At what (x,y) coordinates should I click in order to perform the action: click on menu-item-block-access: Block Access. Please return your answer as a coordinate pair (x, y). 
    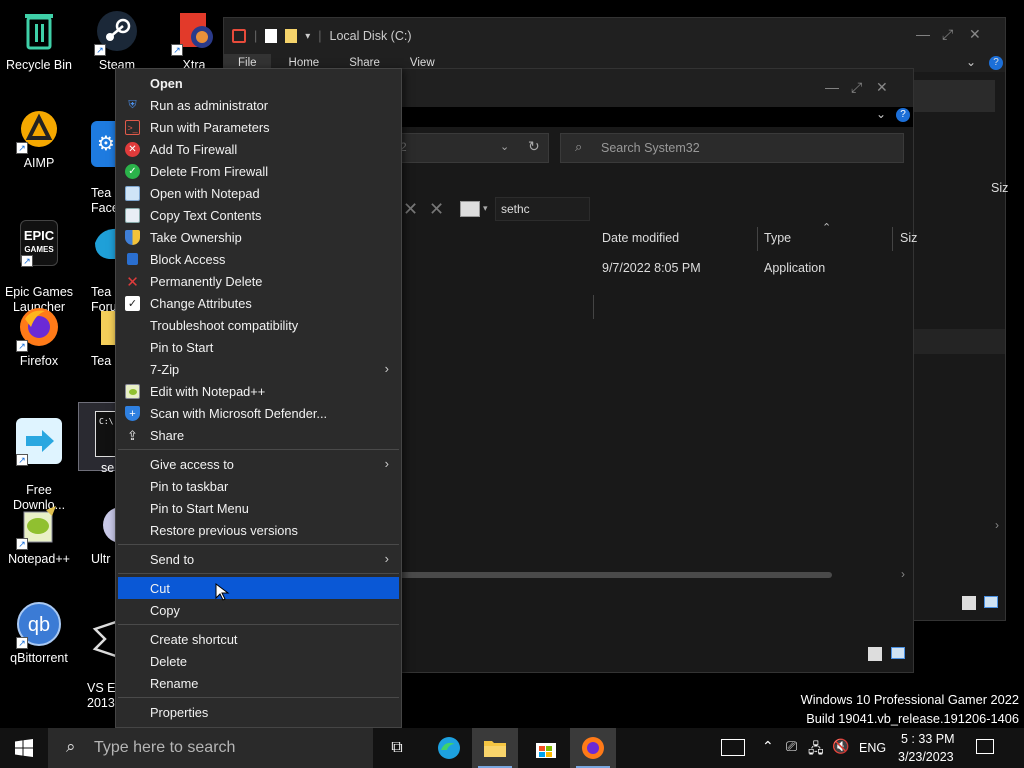
    Looking at the image, I should click on (258, 259).